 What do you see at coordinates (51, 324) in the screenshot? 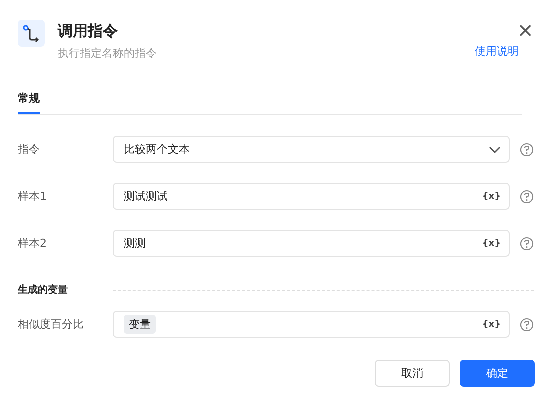
I see `field-label: 相似度百分比` at bounding box center [51, 324].